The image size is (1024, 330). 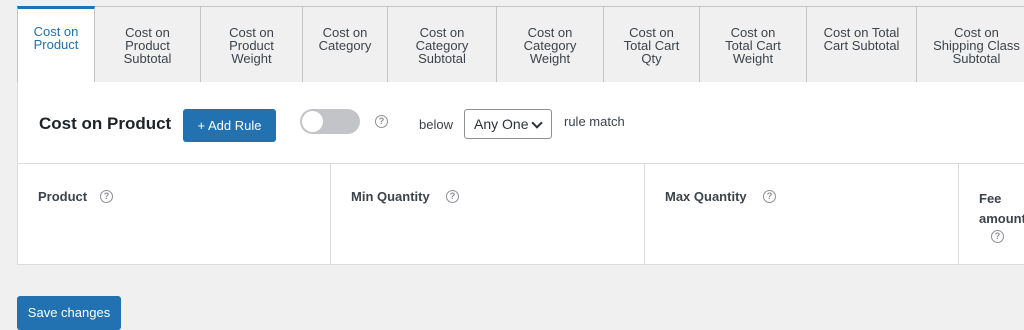 I want to click on column-min-quantity: Min Quantity ?, so click(x=488, y=214).